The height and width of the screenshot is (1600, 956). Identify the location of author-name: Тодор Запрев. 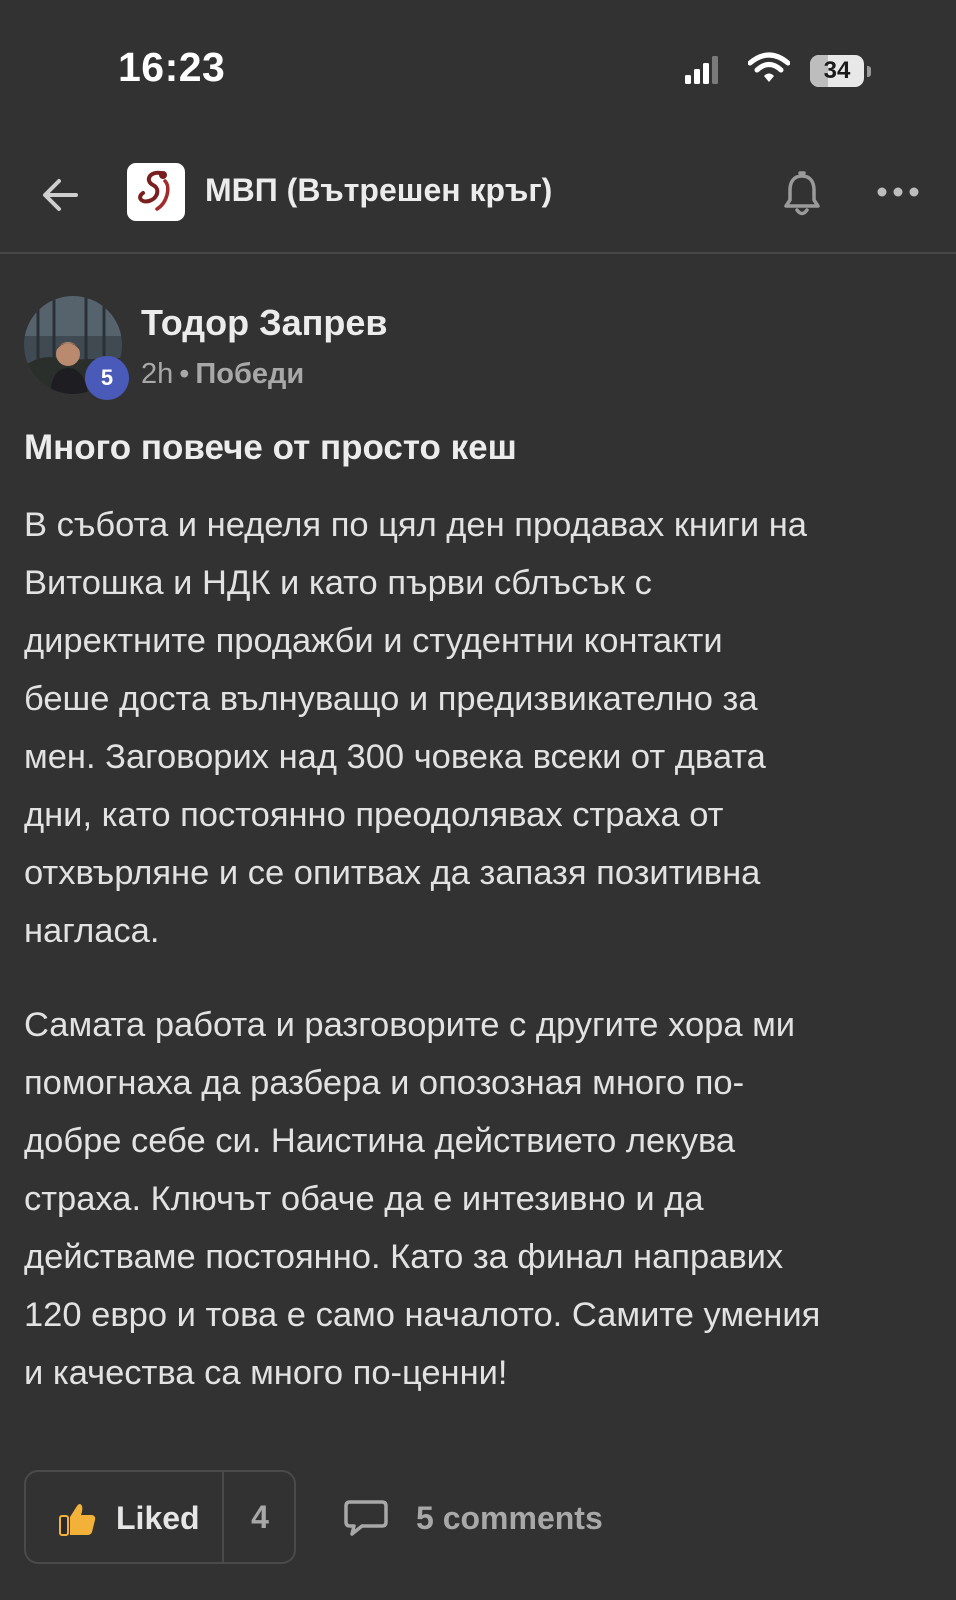
(264, 323).